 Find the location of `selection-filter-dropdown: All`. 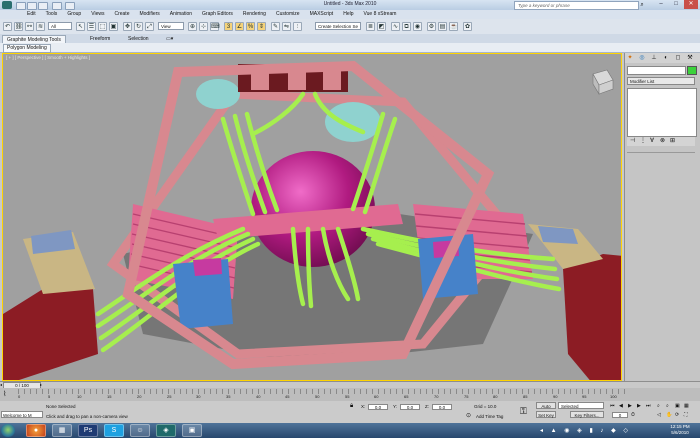

selection-filter-dropdown: All is located at coordinates (60, 26).